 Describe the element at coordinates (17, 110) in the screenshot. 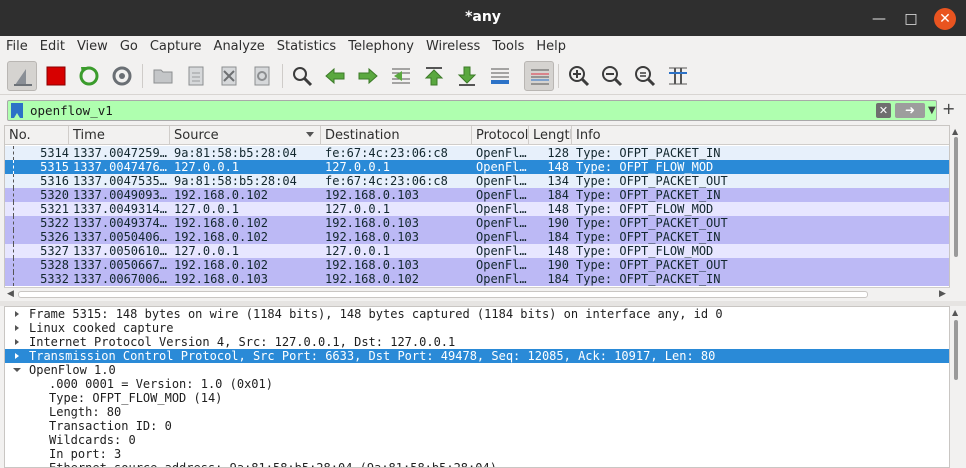

I see `bookmark-icon` at that location.